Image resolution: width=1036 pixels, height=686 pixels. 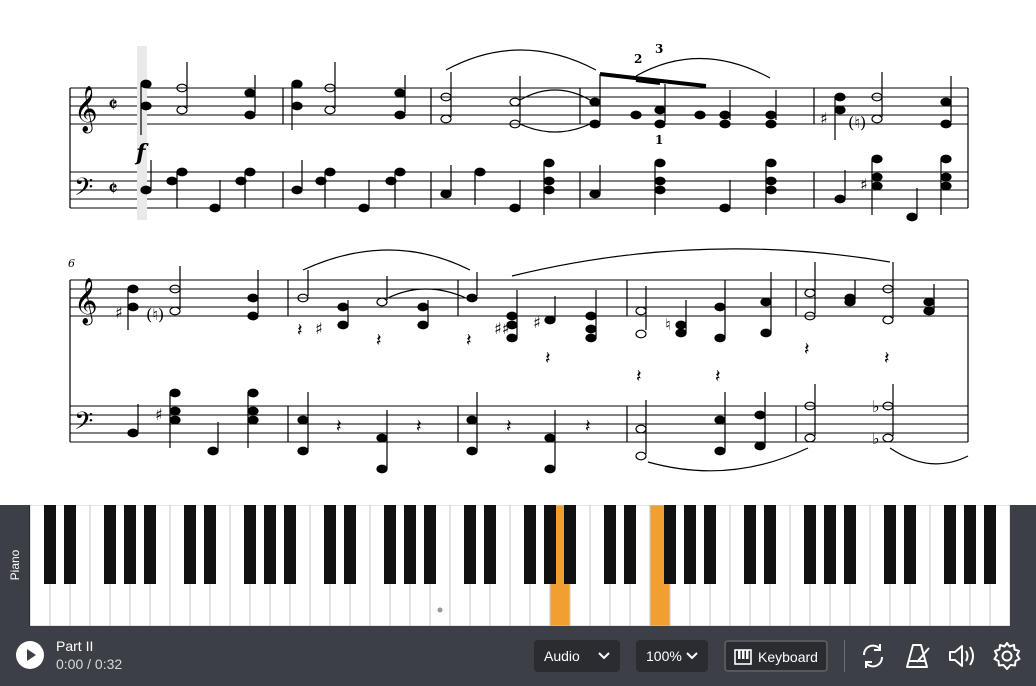 I want to click on audio-dropdown: Audio, so click(x=577, y=656).